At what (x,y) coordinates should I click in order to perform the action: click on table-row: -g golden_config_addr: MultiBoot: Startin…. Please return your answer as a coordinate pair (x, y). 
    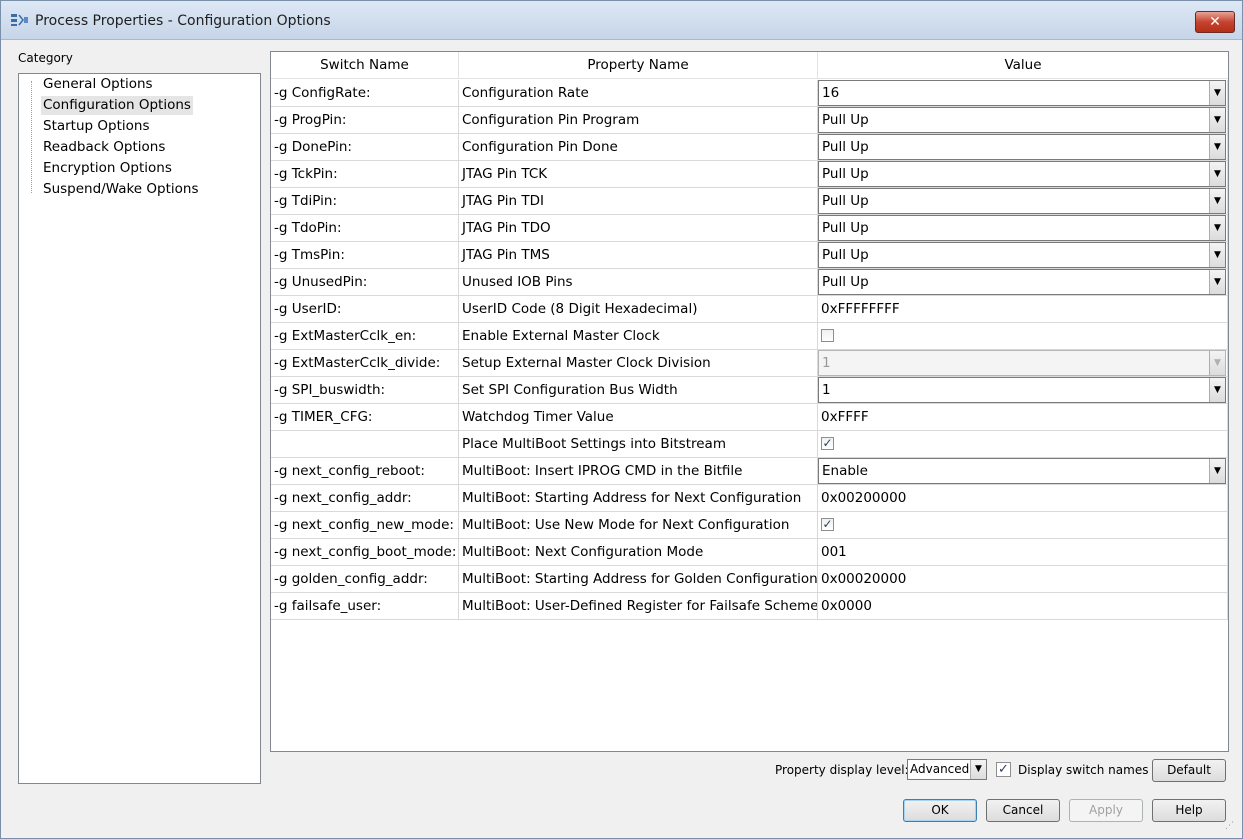
    Looking at the image, I should click on (749, 579).